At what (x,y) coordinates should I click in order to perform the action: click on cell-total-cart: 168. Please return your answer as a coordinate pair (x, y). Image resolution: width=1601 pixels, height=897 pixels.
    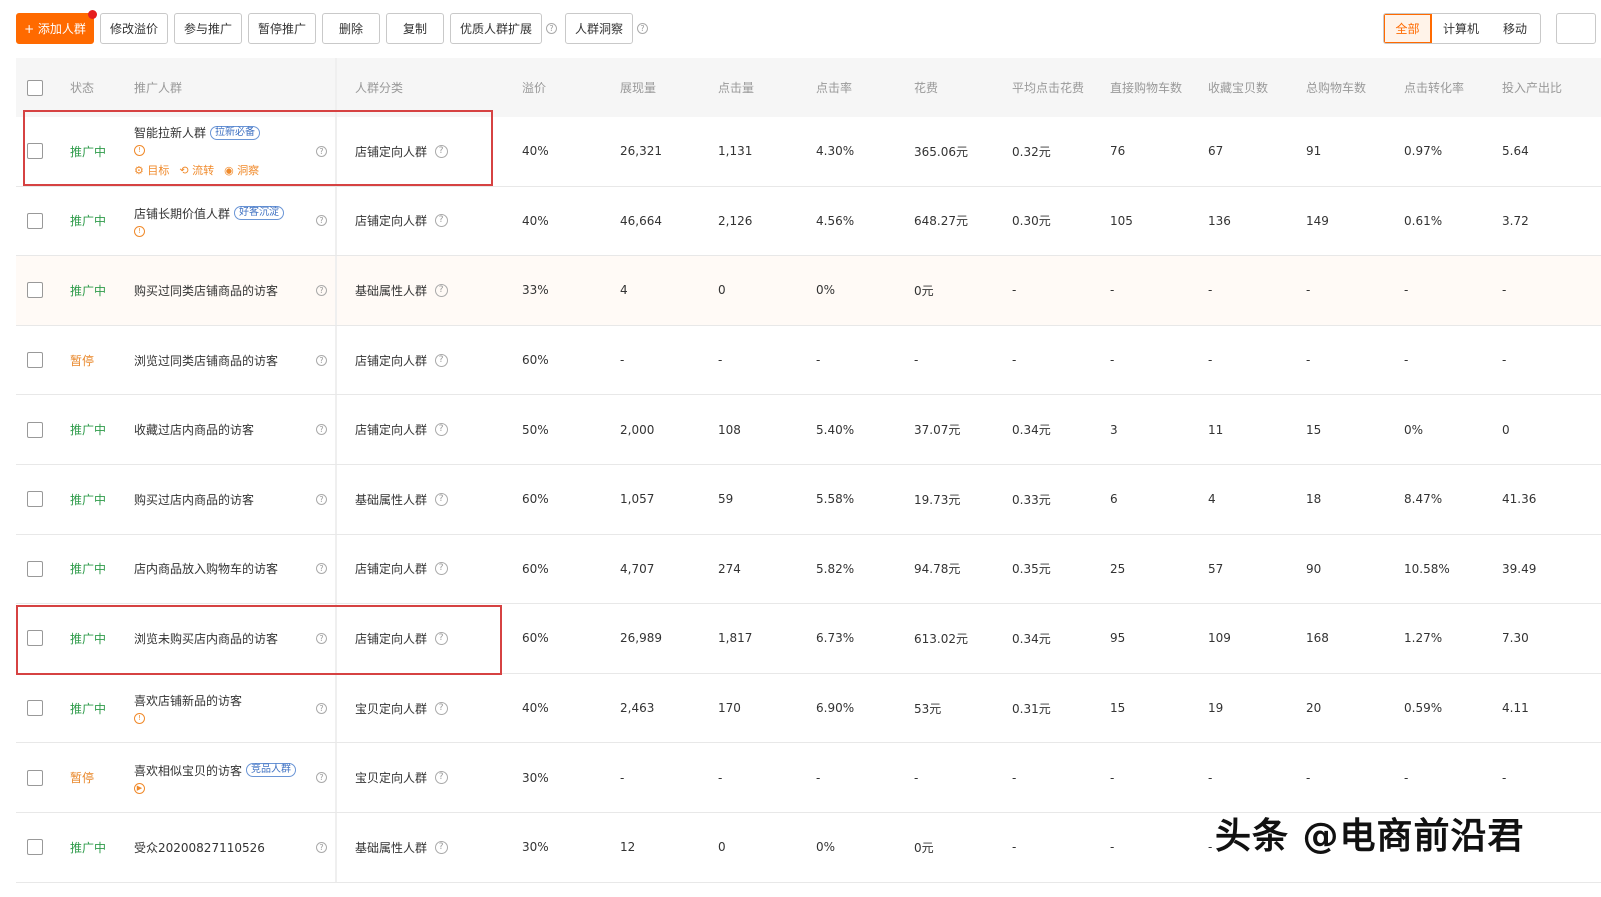
    Looking at the image, I should click on (1317, 638).